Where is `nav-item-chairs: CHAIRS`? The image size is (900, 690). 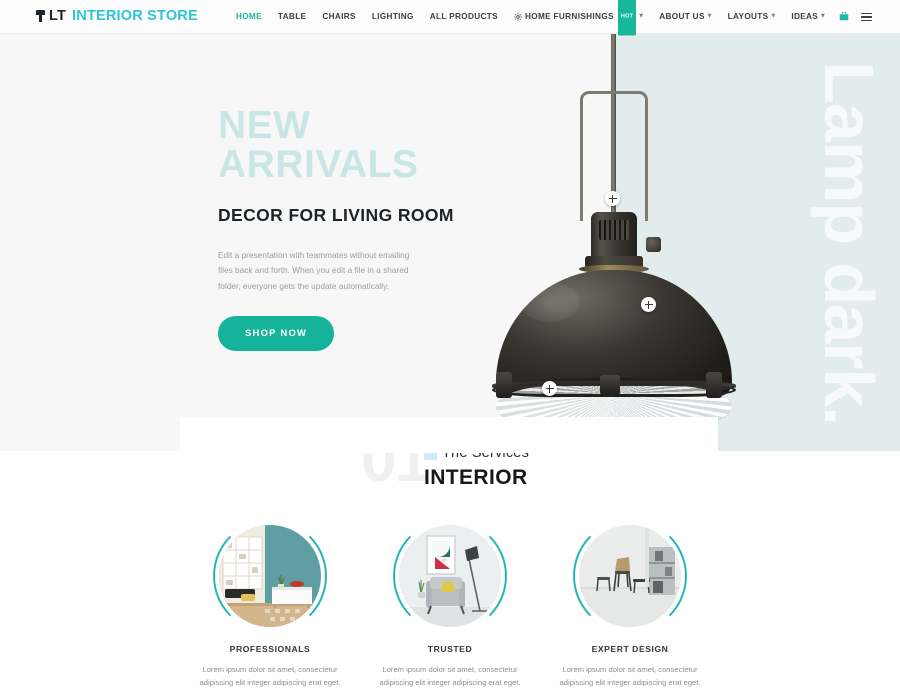
nav-item-chairs: CHAIRS is located at coordinates (339, 17).